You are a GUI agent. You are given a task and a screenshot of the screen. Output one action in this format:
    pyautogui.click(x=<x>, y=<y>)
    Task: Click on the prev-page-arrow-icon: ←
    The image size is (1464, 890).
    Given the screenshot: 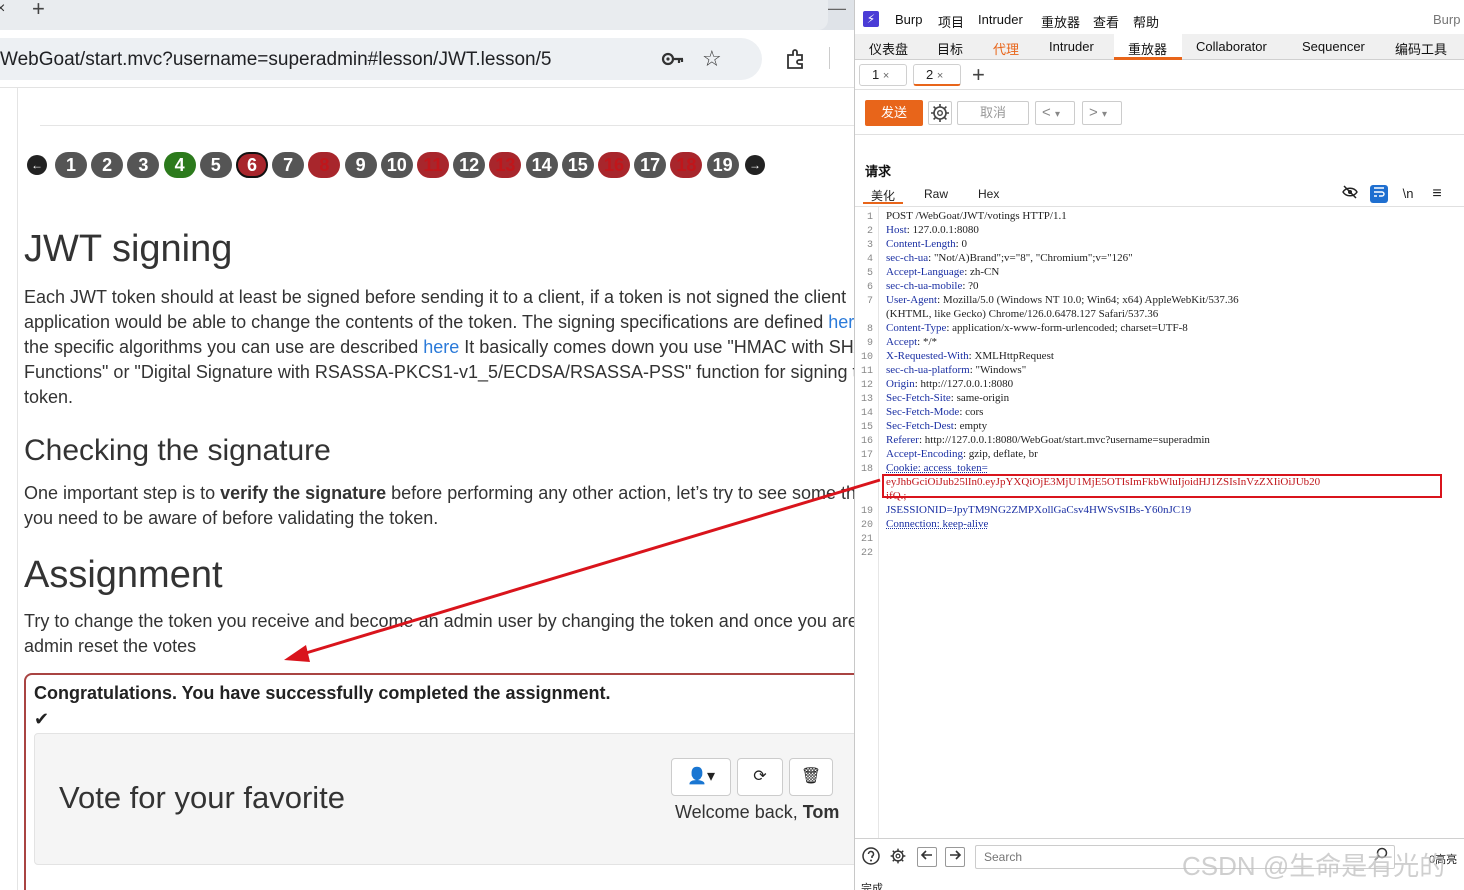 What is the action you would take?
    pyautogui.click(x=37, y=165)
    